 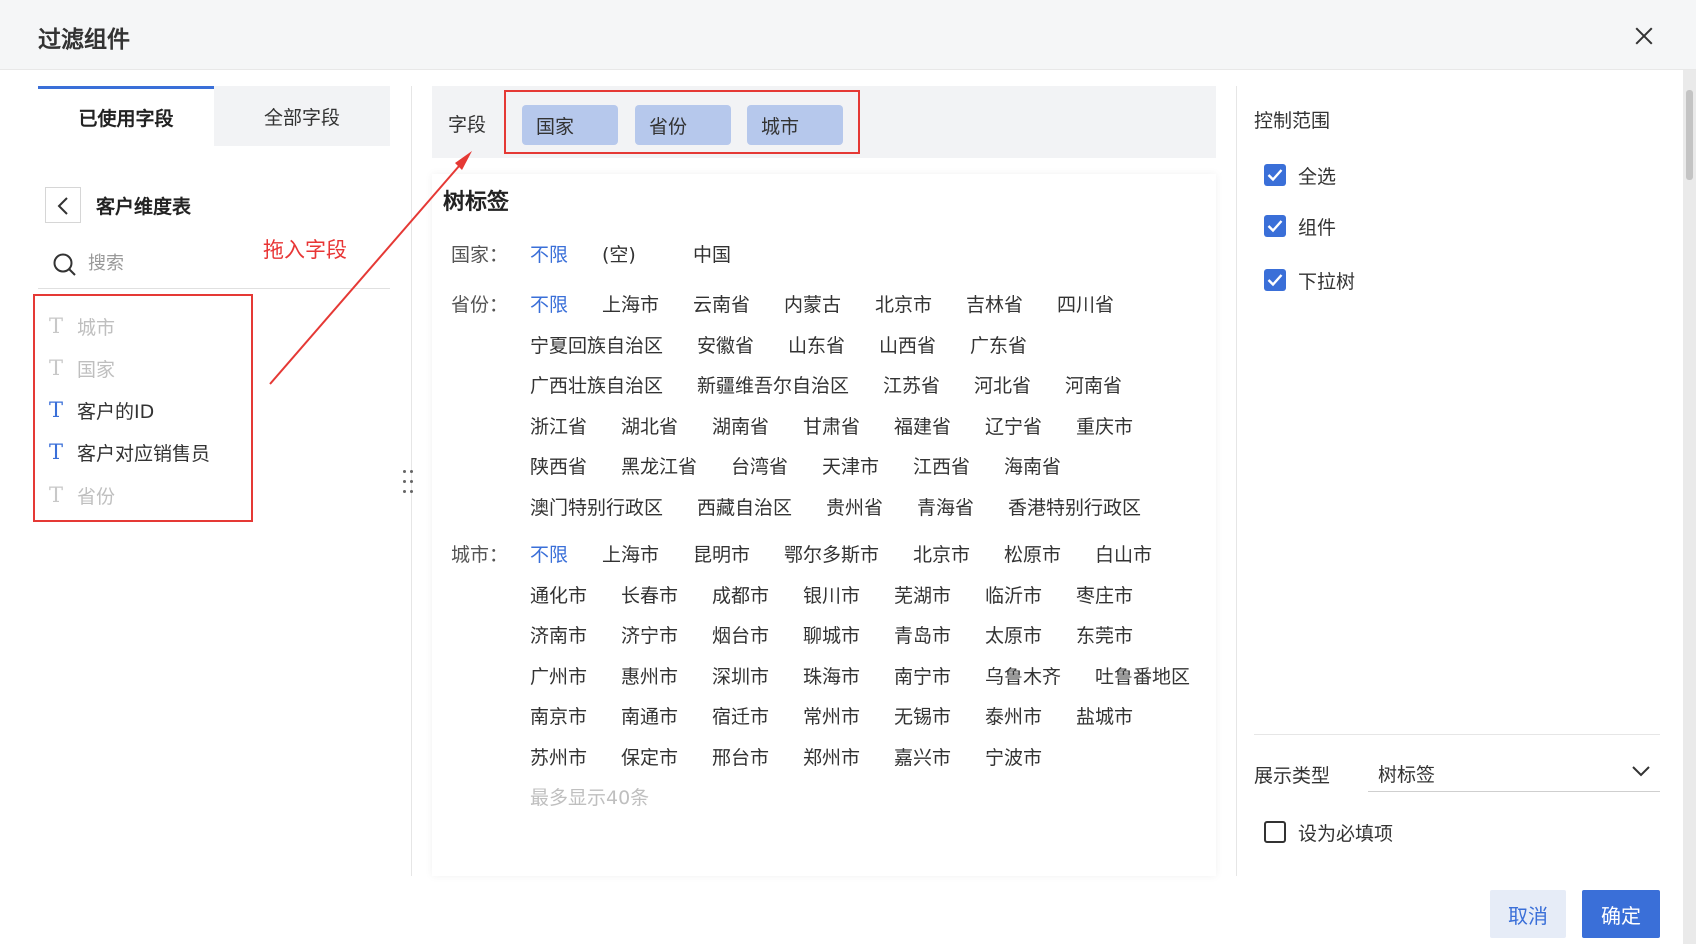 I want to click on filter-option: 浙江省, so click(x=558, y=425).